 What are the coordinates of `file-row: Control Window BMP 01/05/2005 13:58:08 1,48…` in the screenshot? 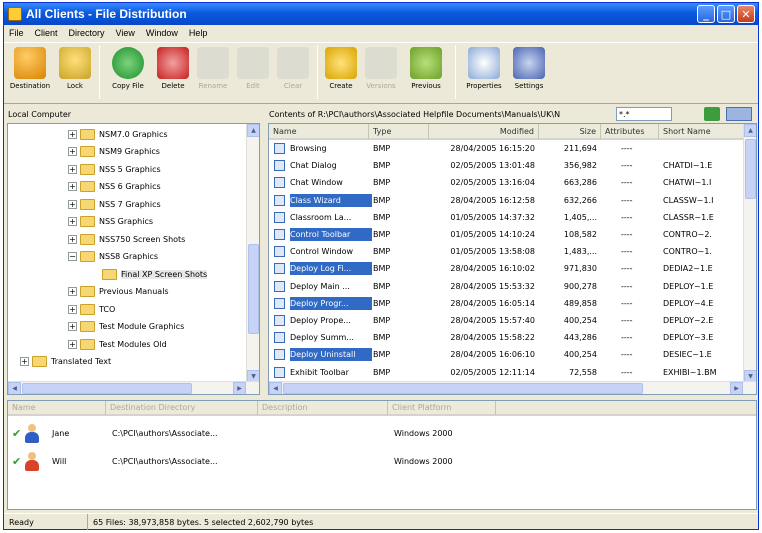 It's located at (507, 251).